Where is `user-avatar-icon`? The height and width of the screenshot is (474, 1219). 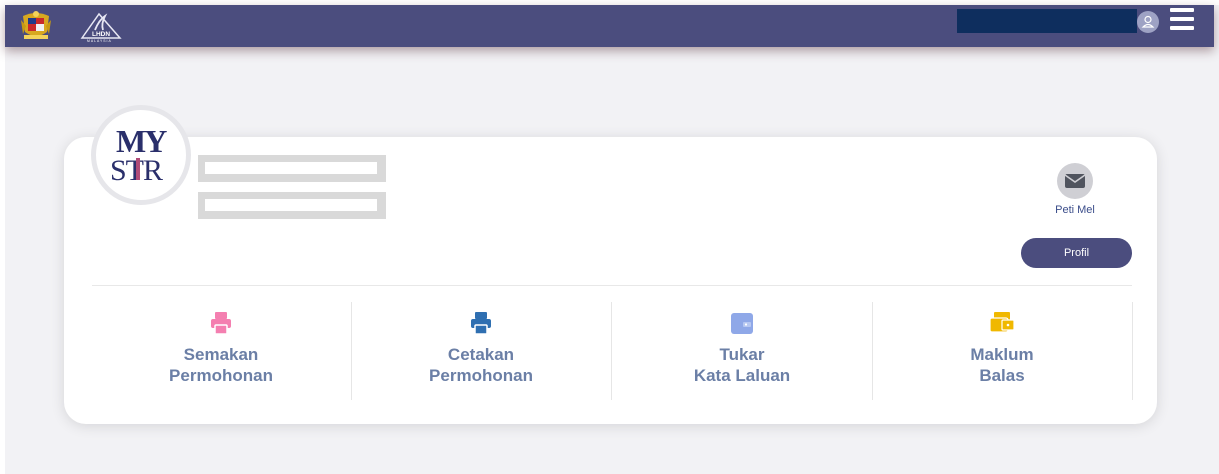 user-avatar-icon is located at coordinates (1148, 22).